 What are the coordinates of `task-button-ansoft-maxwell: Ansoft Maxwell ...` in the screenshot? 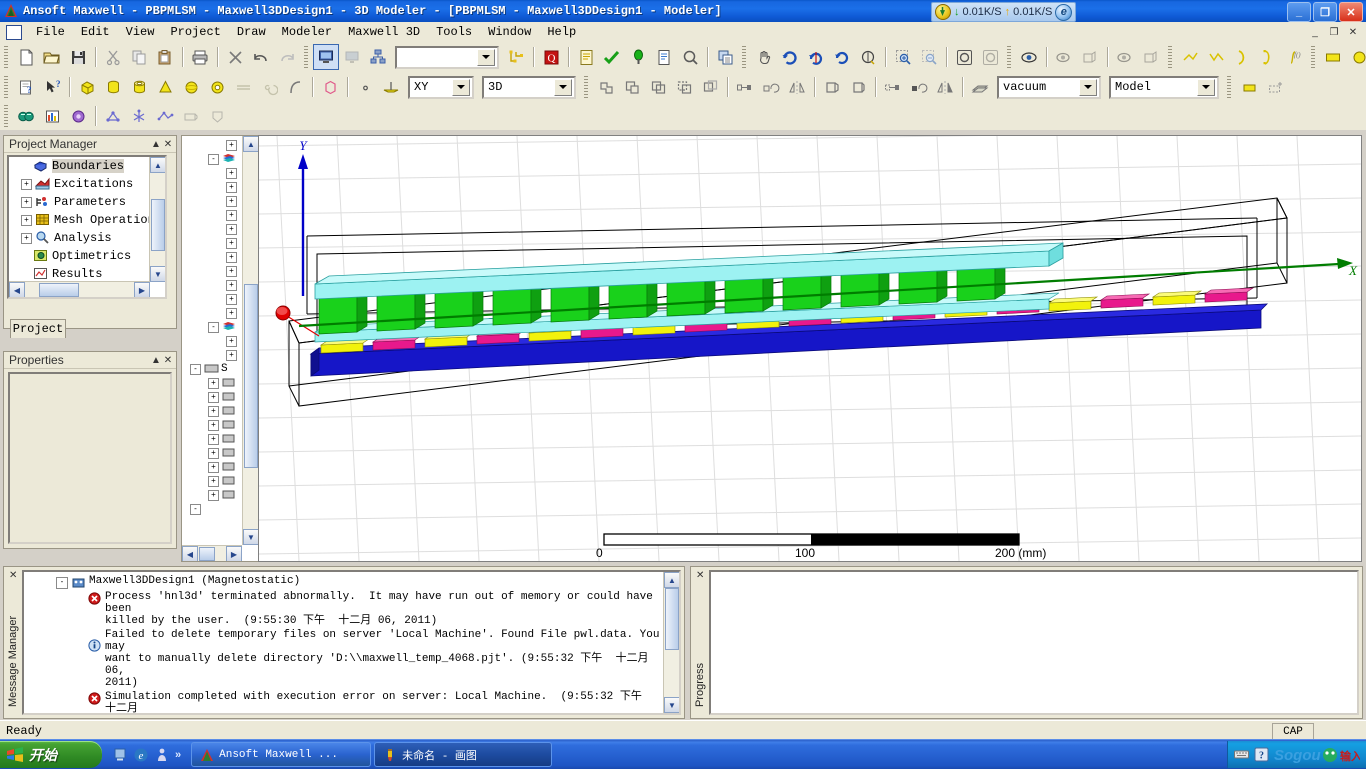 It's located at (281, 754).